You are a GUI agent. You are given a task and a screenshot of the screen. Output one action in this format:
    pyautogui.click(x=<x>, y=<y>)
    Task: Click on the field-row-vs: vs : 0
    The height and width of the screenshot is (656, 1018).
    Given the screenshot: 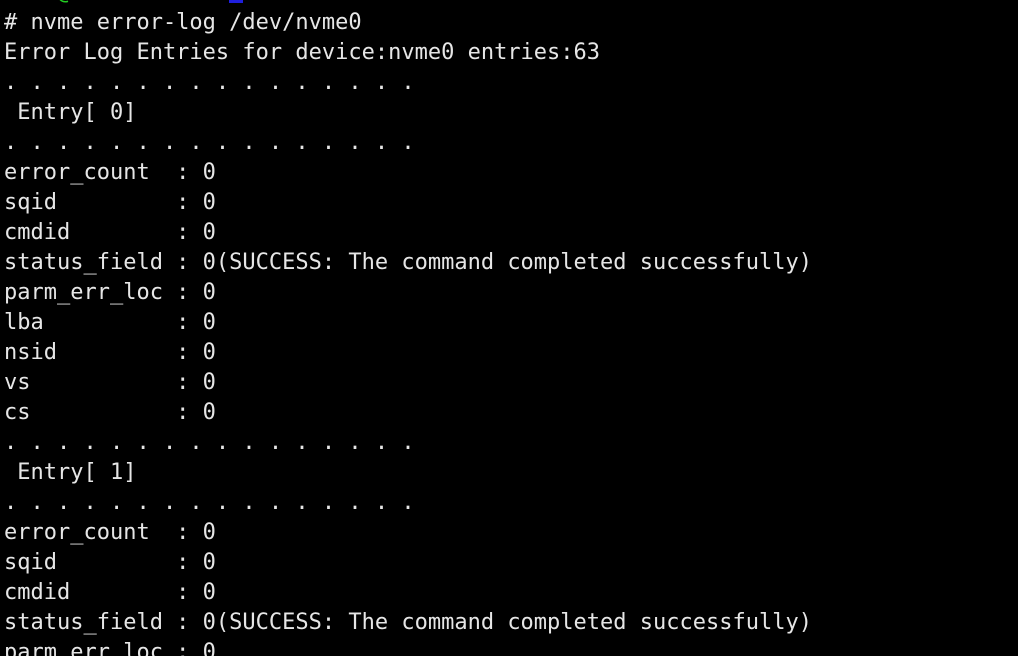 What is the action you would take?
    pyautogui.click(x=511, y=383)
    